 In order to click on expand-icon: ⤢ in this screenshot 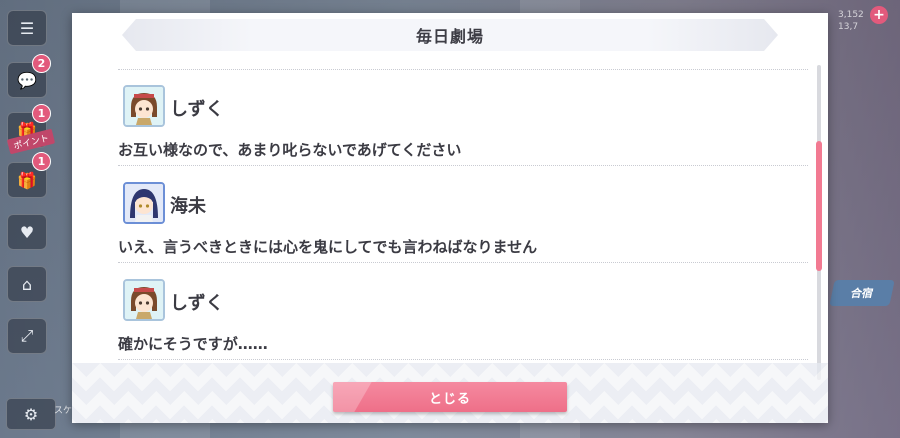, I will do `click(27, 335)`.